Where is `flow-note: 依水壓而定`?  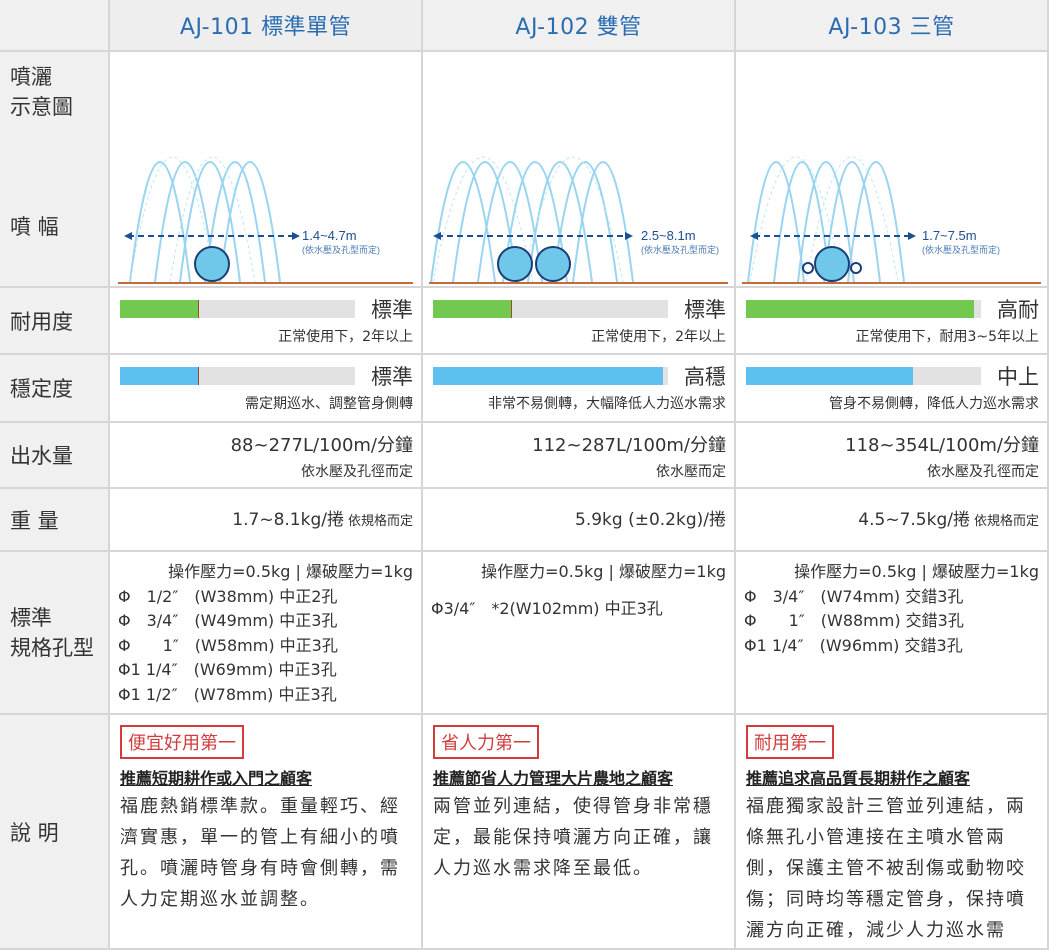
flow-note: 依水壓而定 is located at coordinates (691, 472).